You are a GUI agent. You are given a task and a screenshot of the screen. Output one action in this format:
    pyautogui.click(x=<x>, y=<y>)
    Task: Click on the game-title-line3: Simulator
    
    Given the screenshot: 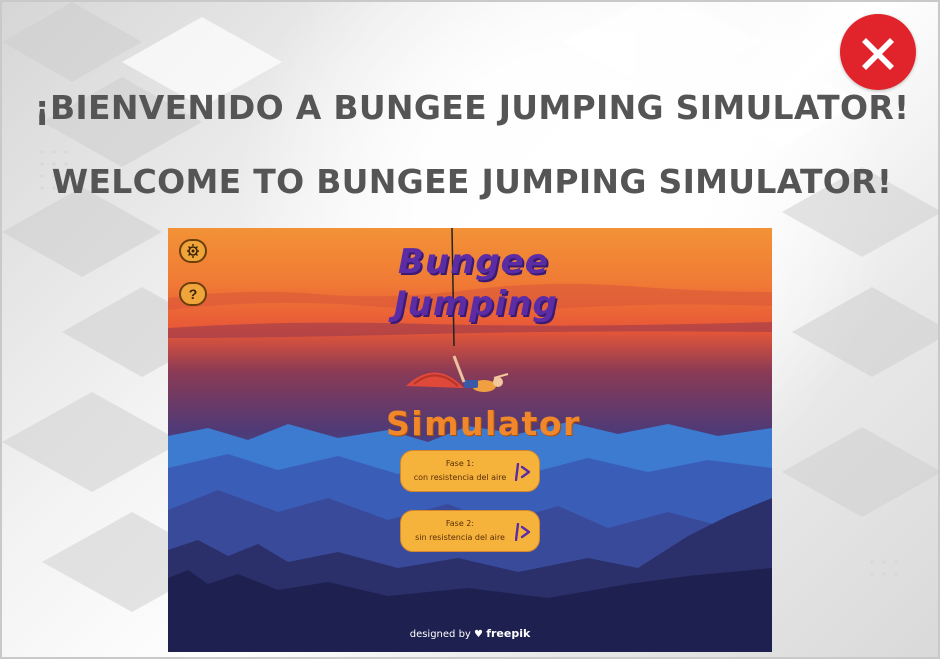 What is the action you would take?
    pyautogui.click(x=483, y=423)
    